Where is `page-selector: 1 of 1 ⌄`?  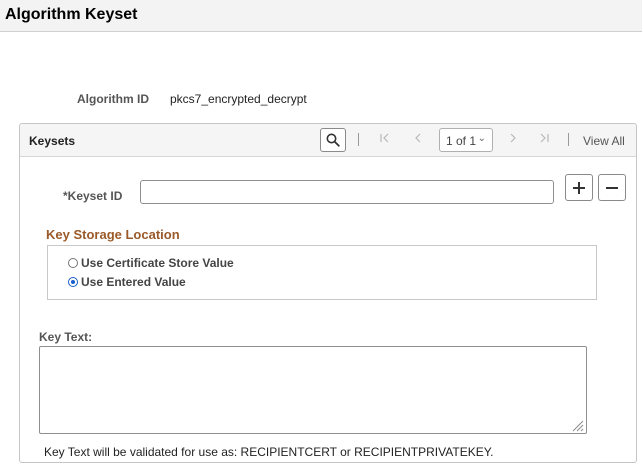
page-selector: 1 of 1 ⌄ is located at coordinates (466, 140).